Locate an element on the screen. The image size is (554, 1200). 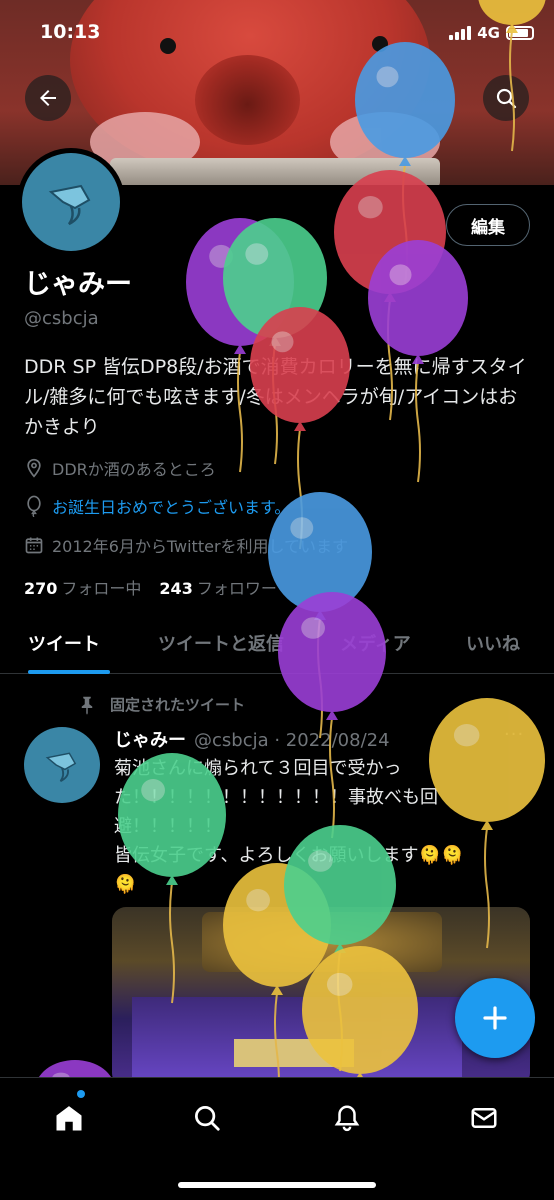
home-indicator is located at coordinates (277, 1185).